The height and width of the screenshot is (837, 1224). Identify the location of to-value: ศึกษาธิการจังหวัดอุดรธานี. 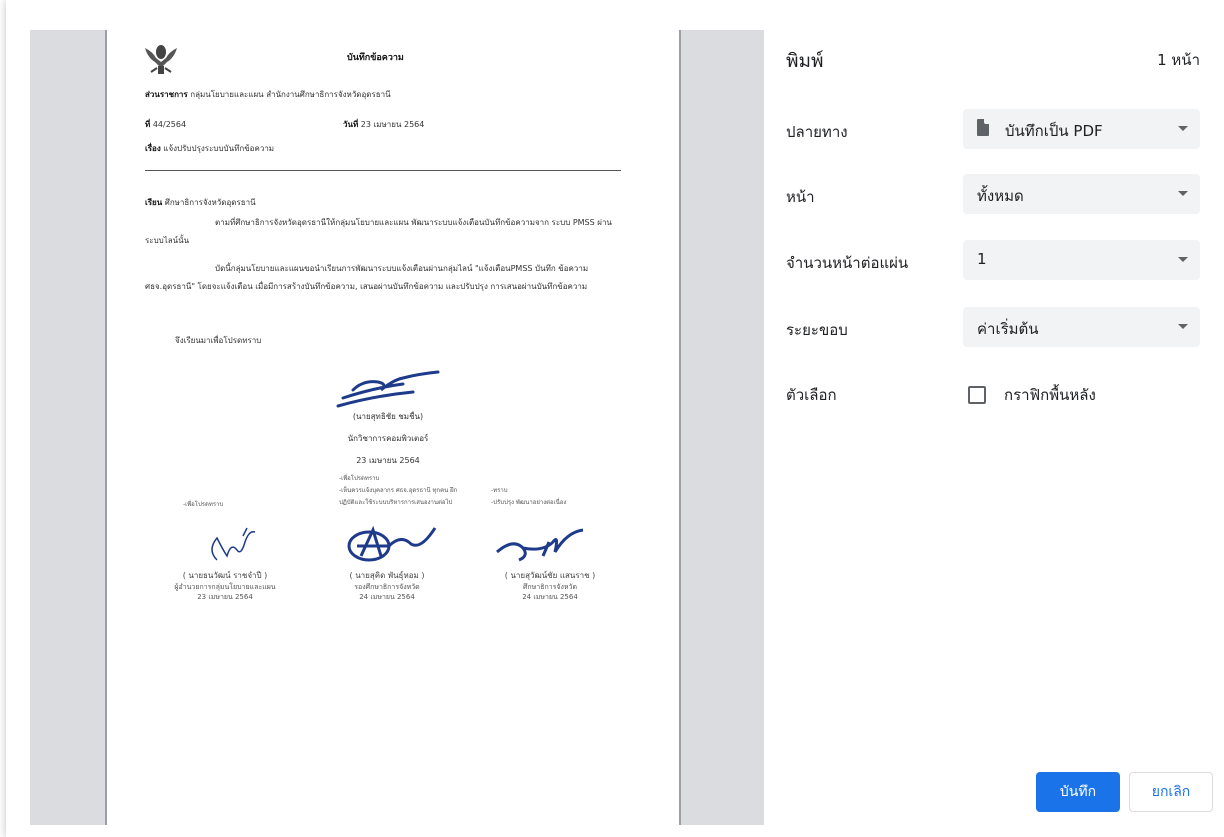
(210, 202).